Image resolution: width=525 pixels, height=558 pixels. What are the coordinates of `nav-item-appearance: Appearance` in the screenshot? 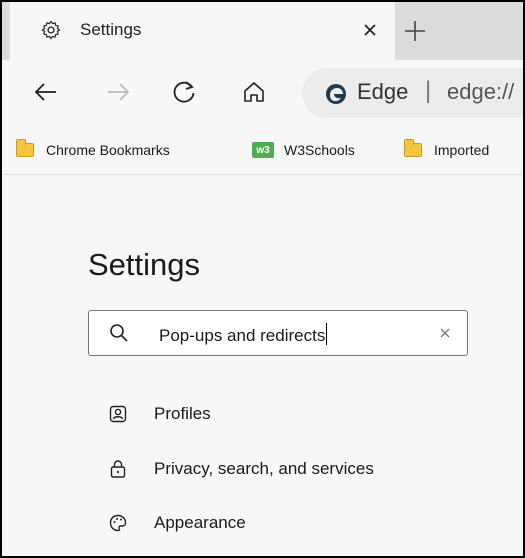 It's located at (177, 523).